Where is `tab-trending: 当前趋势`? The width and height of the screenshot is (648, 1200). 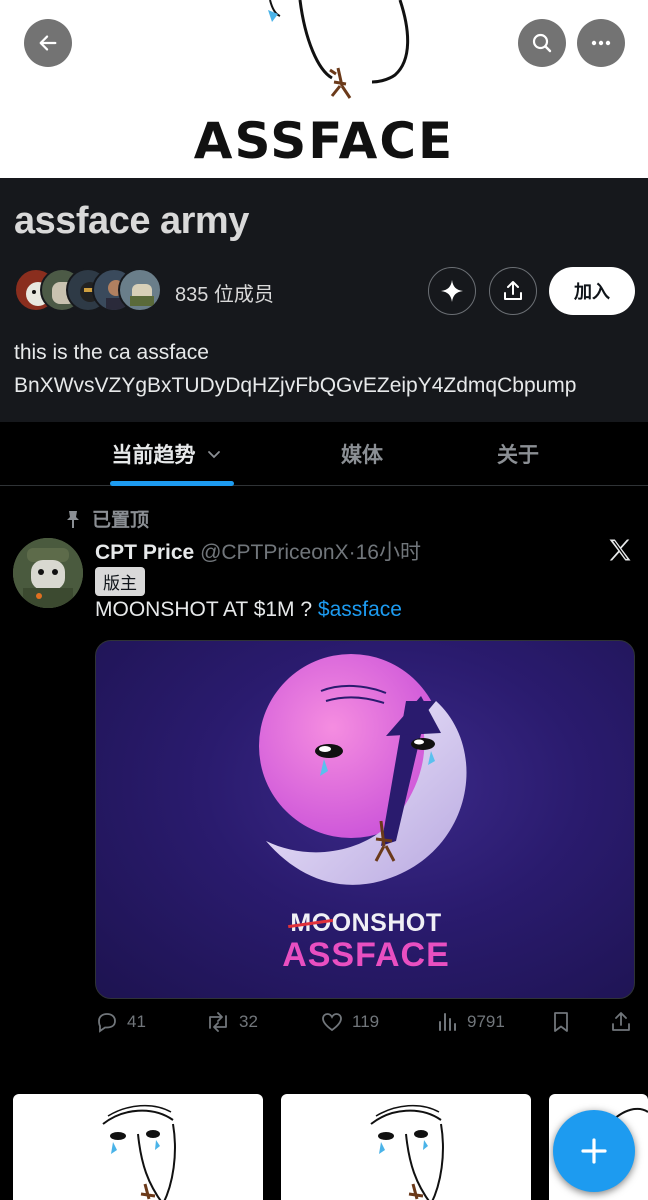
tab-trending: 当前趋势 is located at coordinates (167, 454).